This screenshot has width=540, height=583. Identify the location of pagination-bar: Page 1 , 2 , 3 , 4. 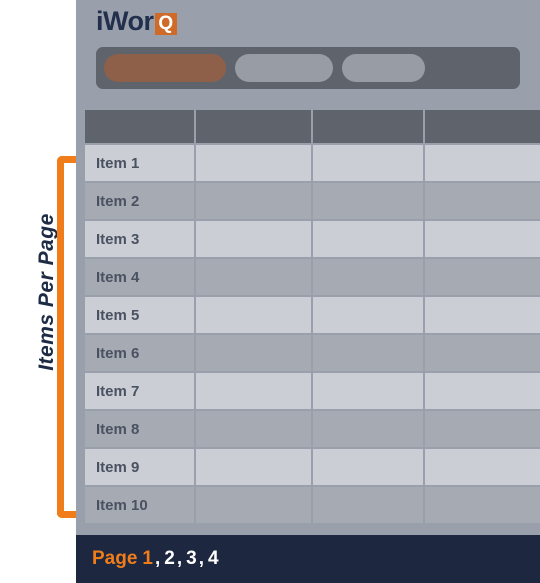
(308, 559).